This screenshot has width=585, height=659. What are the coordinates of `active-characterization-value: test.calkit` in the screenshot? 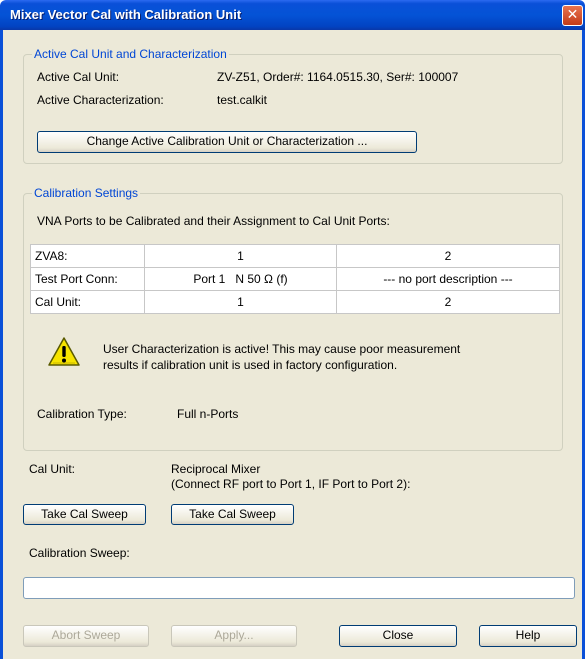 It's located at (242, 100).